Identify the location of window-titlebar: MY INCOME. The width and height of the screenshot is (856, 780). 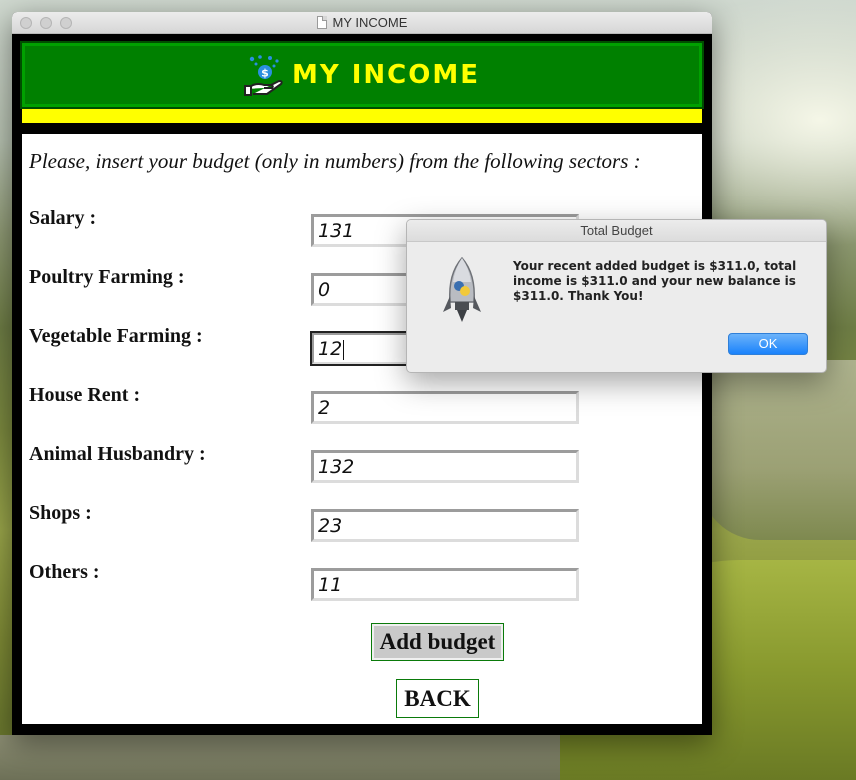
(362, 23).